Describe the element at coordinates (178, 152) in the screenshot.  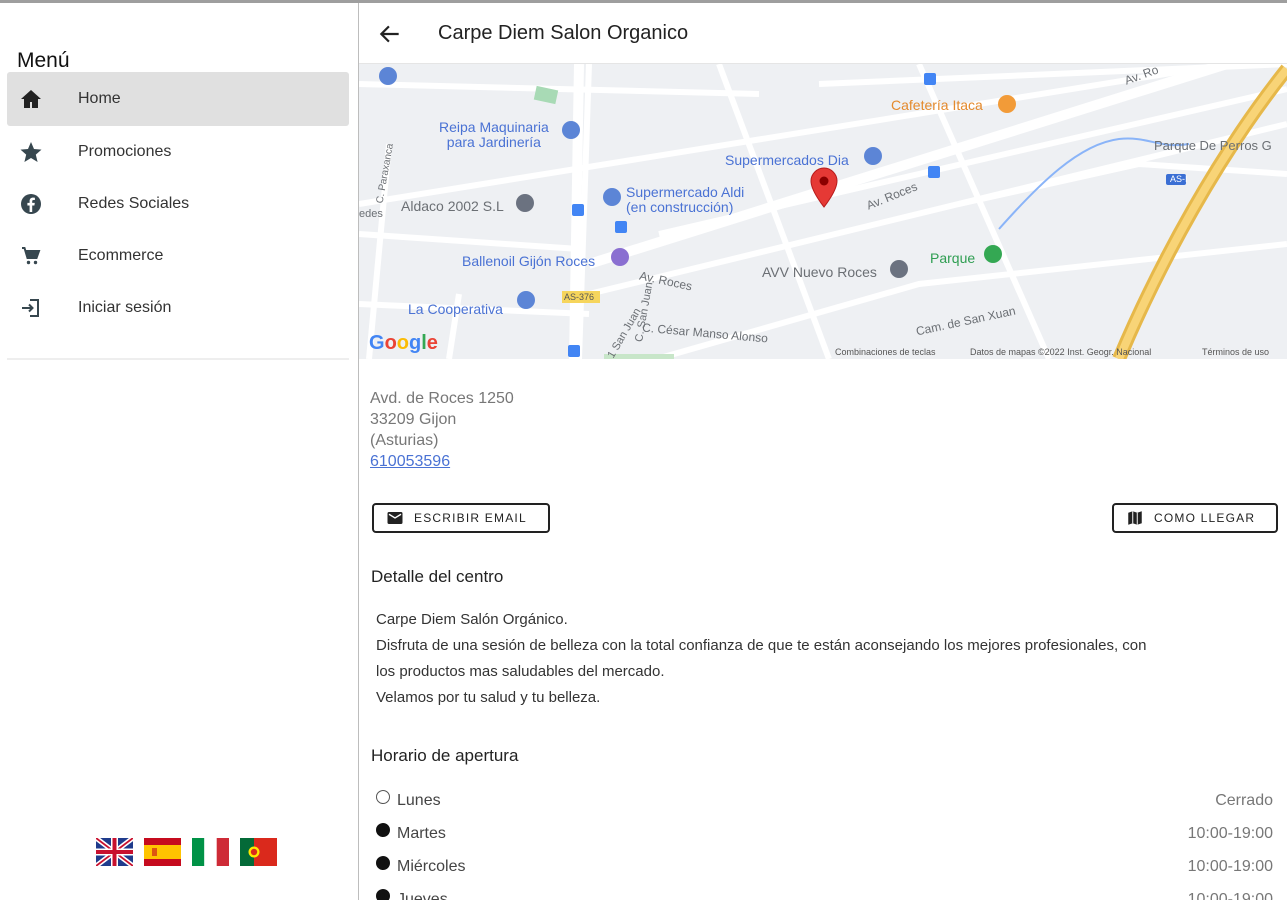
I see `sidebar-item-promociones: Promociones` at that location.